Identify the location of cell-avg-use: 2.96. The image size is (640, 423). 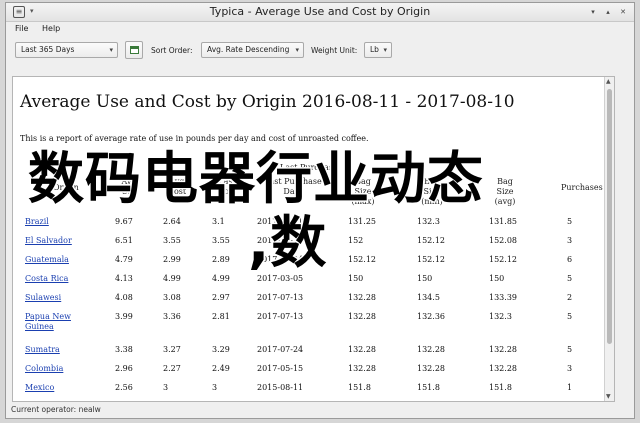
(124, 368).